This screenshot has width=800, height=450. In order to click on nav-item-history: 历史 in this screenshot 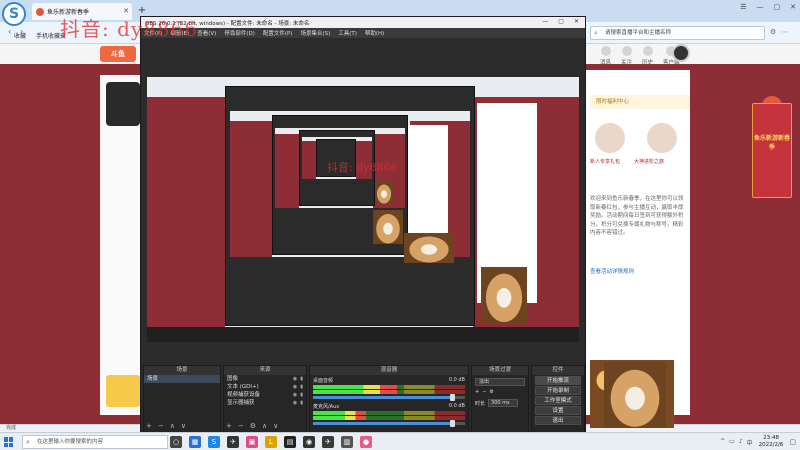, I will do `click(647, 55)`.